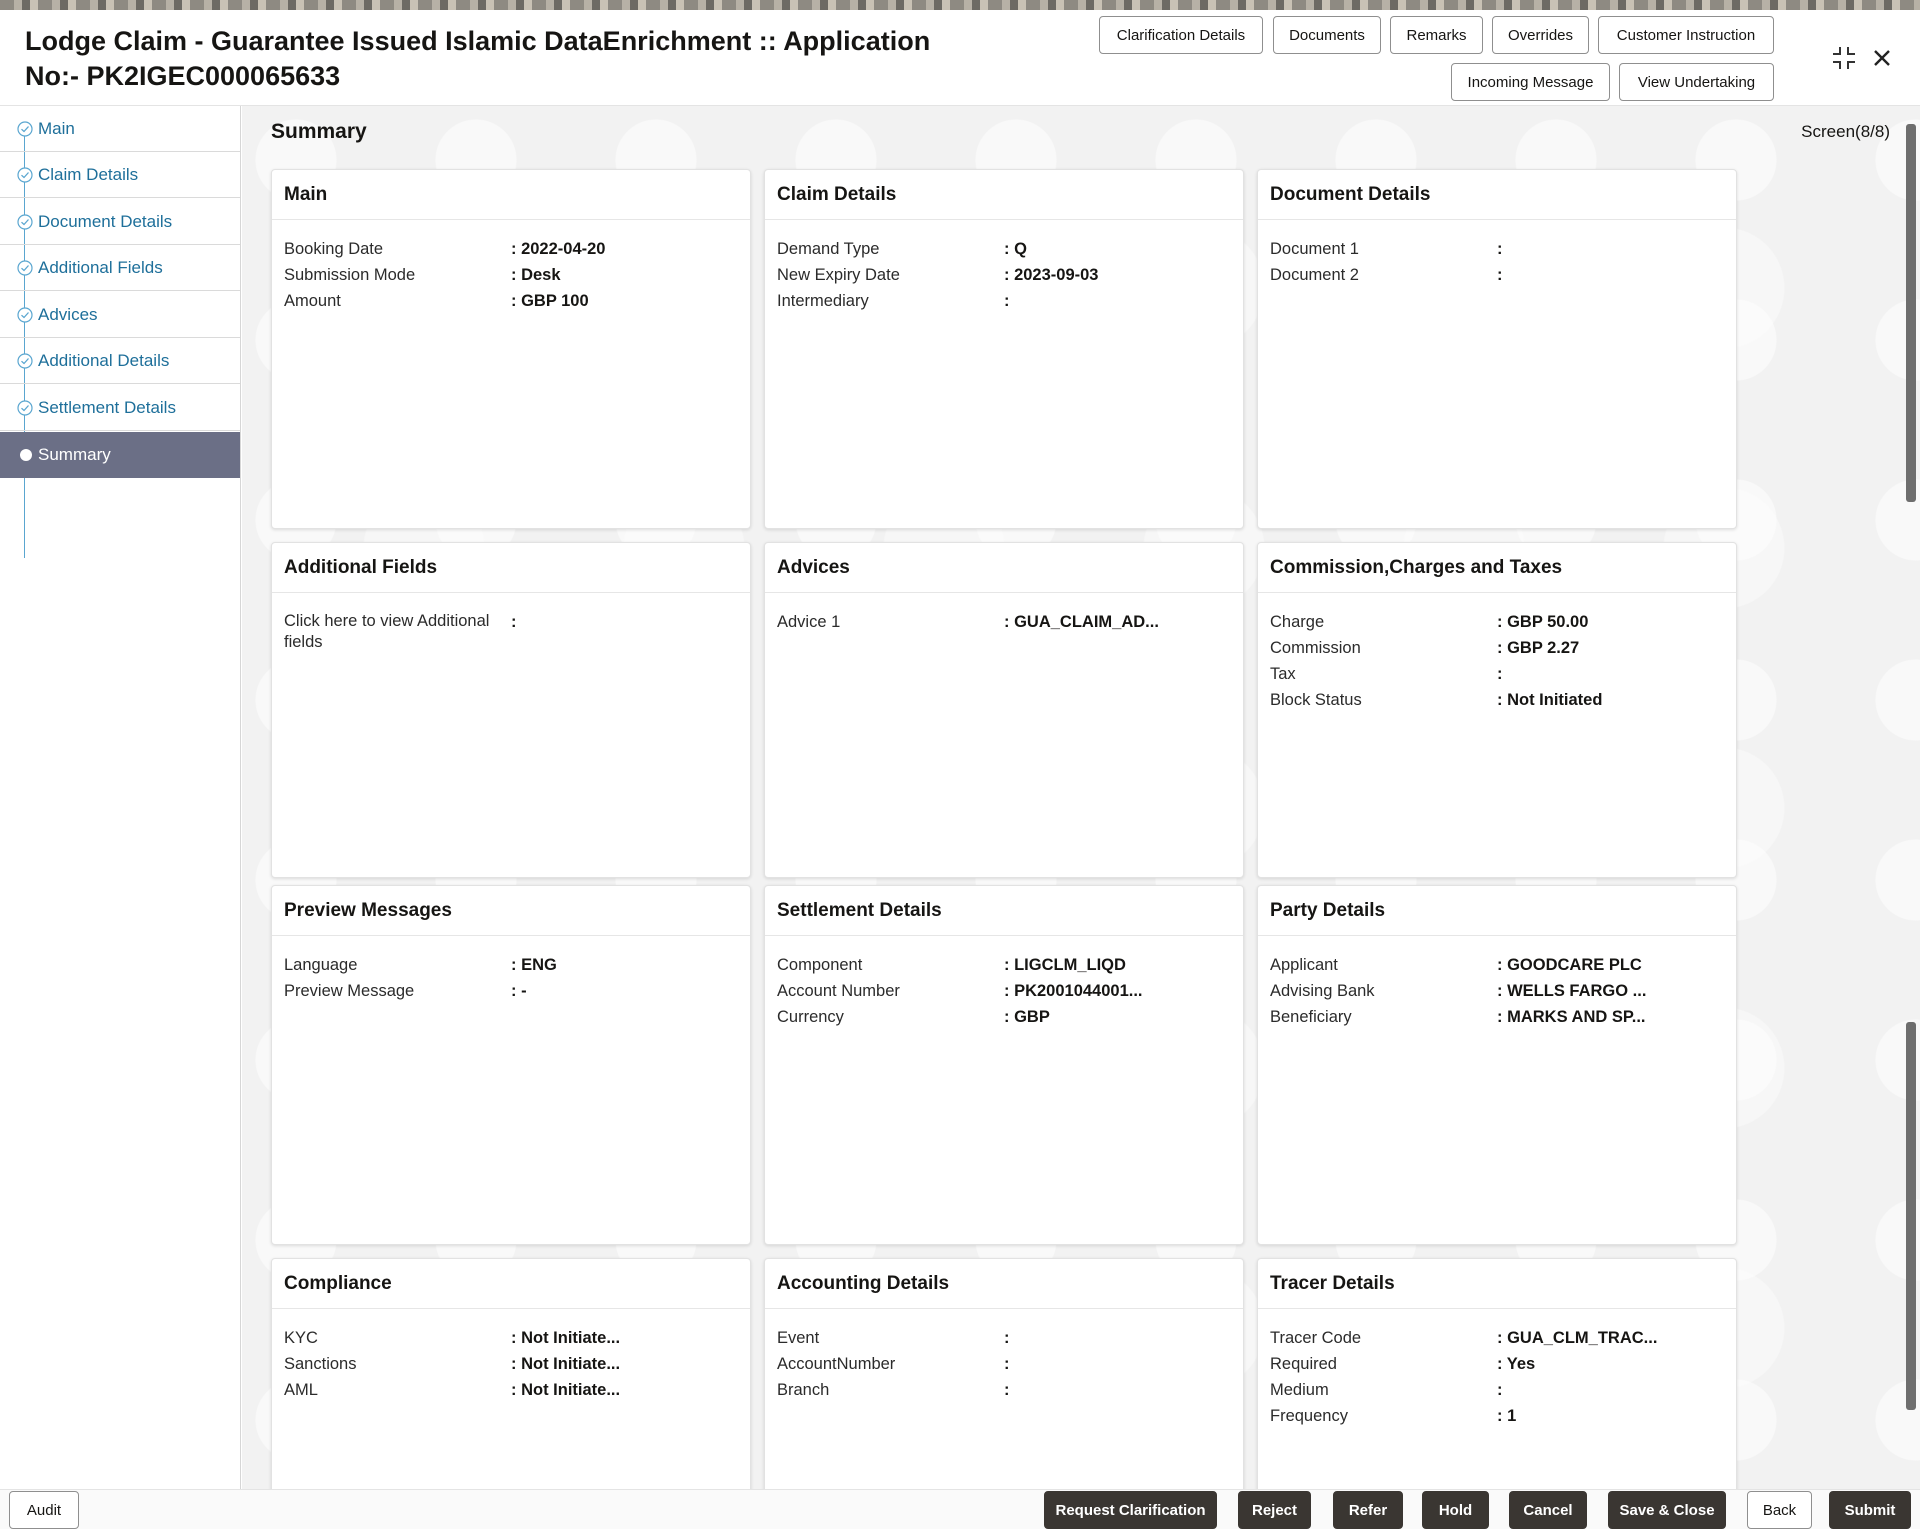  Describe the element at coordinates (301, 1338) in the screenshot. I see `row-label: KYC` at that location.